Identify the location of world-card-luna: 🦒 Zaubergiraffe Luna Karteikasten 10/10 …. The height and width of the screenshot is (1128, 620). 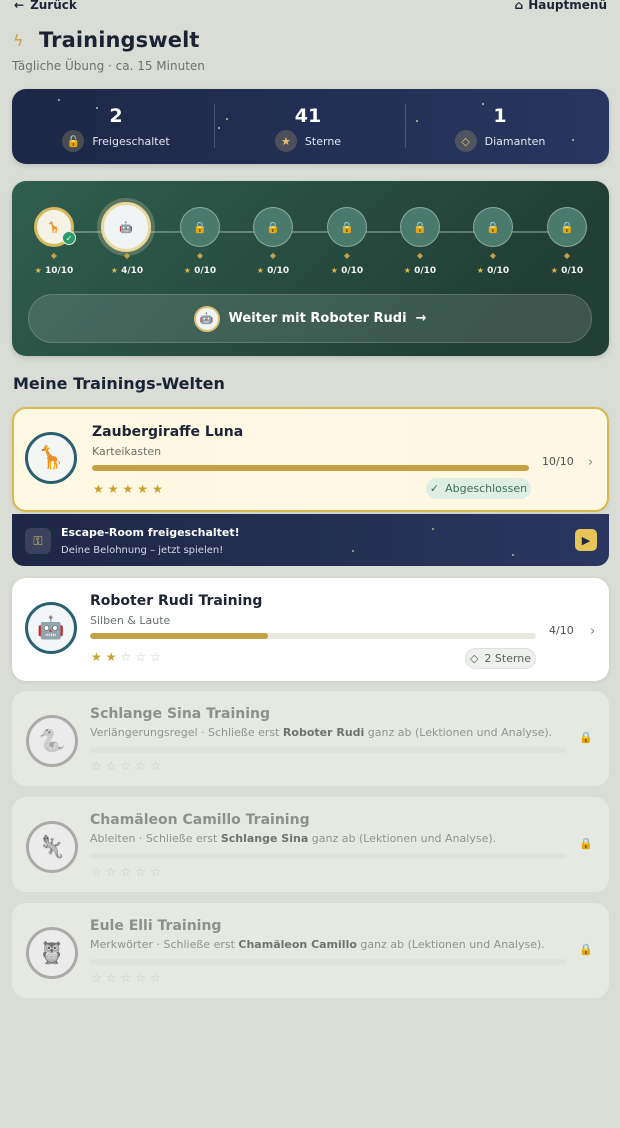
(310, 459).